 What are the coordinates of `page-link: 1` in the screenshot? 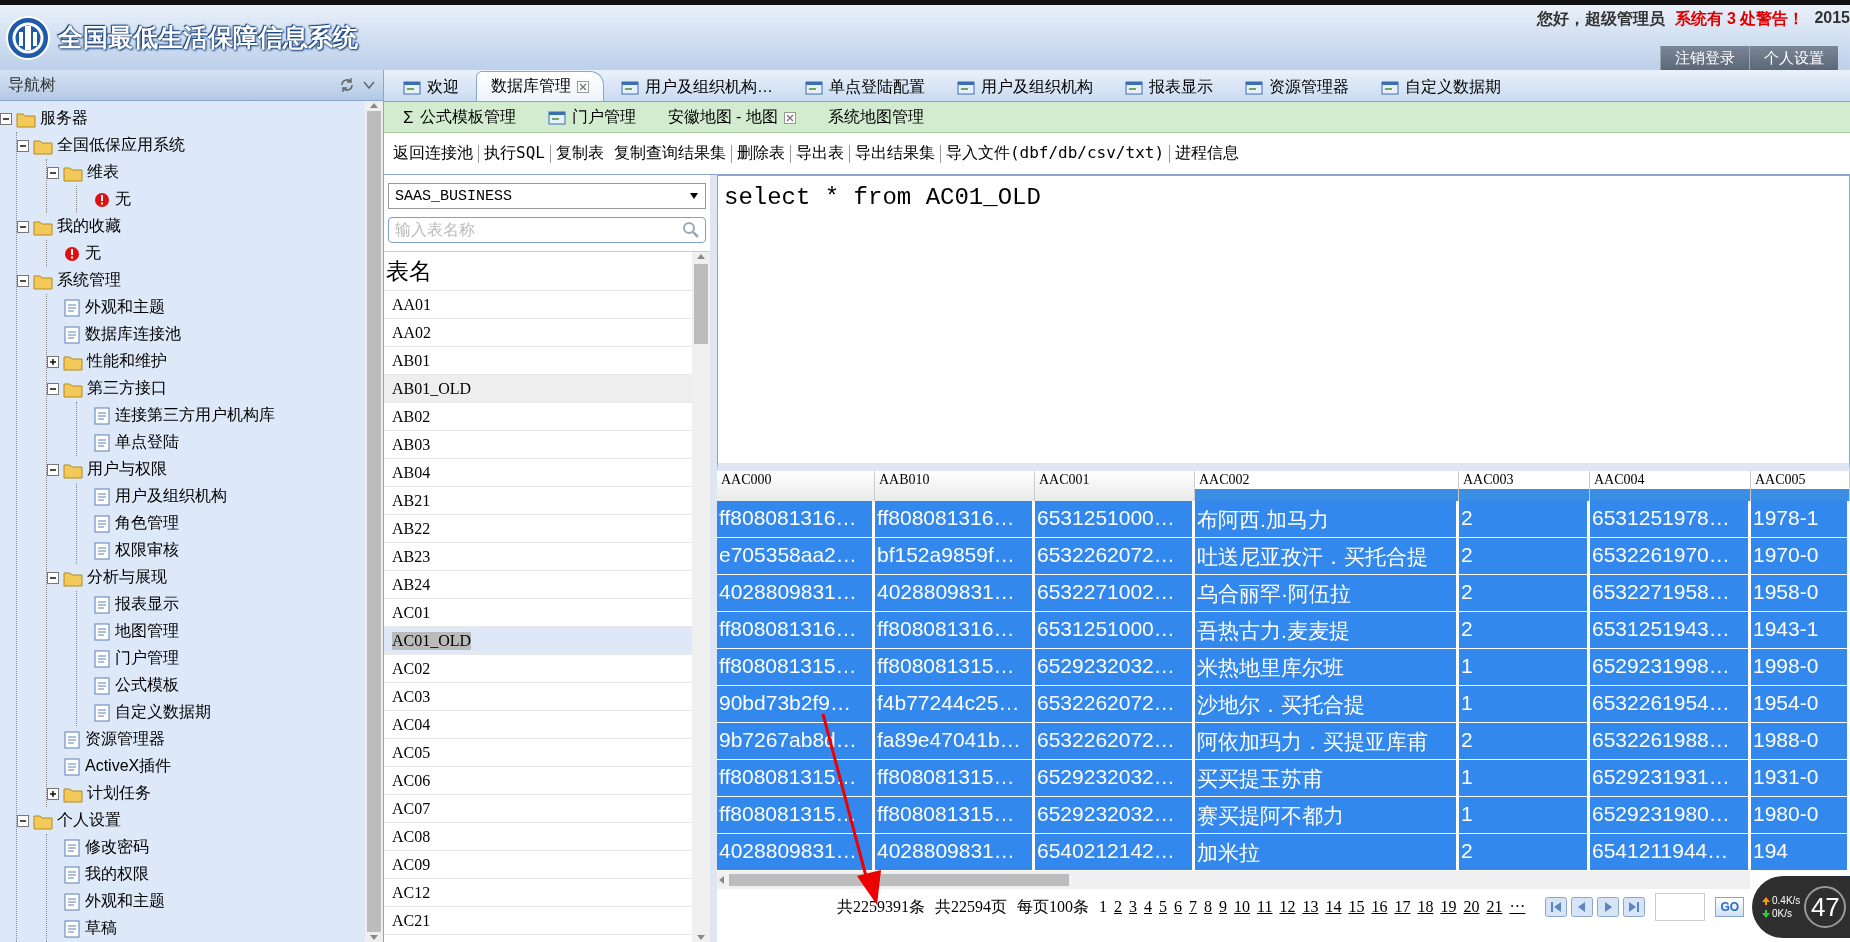 It's located at (1103, 907).